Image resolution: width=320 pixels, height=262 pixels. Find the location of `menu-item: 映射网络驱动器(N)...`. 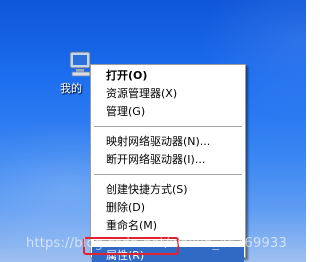

menu-item: 映射网络驱动器(N)... is located at coordinates (168, 142).